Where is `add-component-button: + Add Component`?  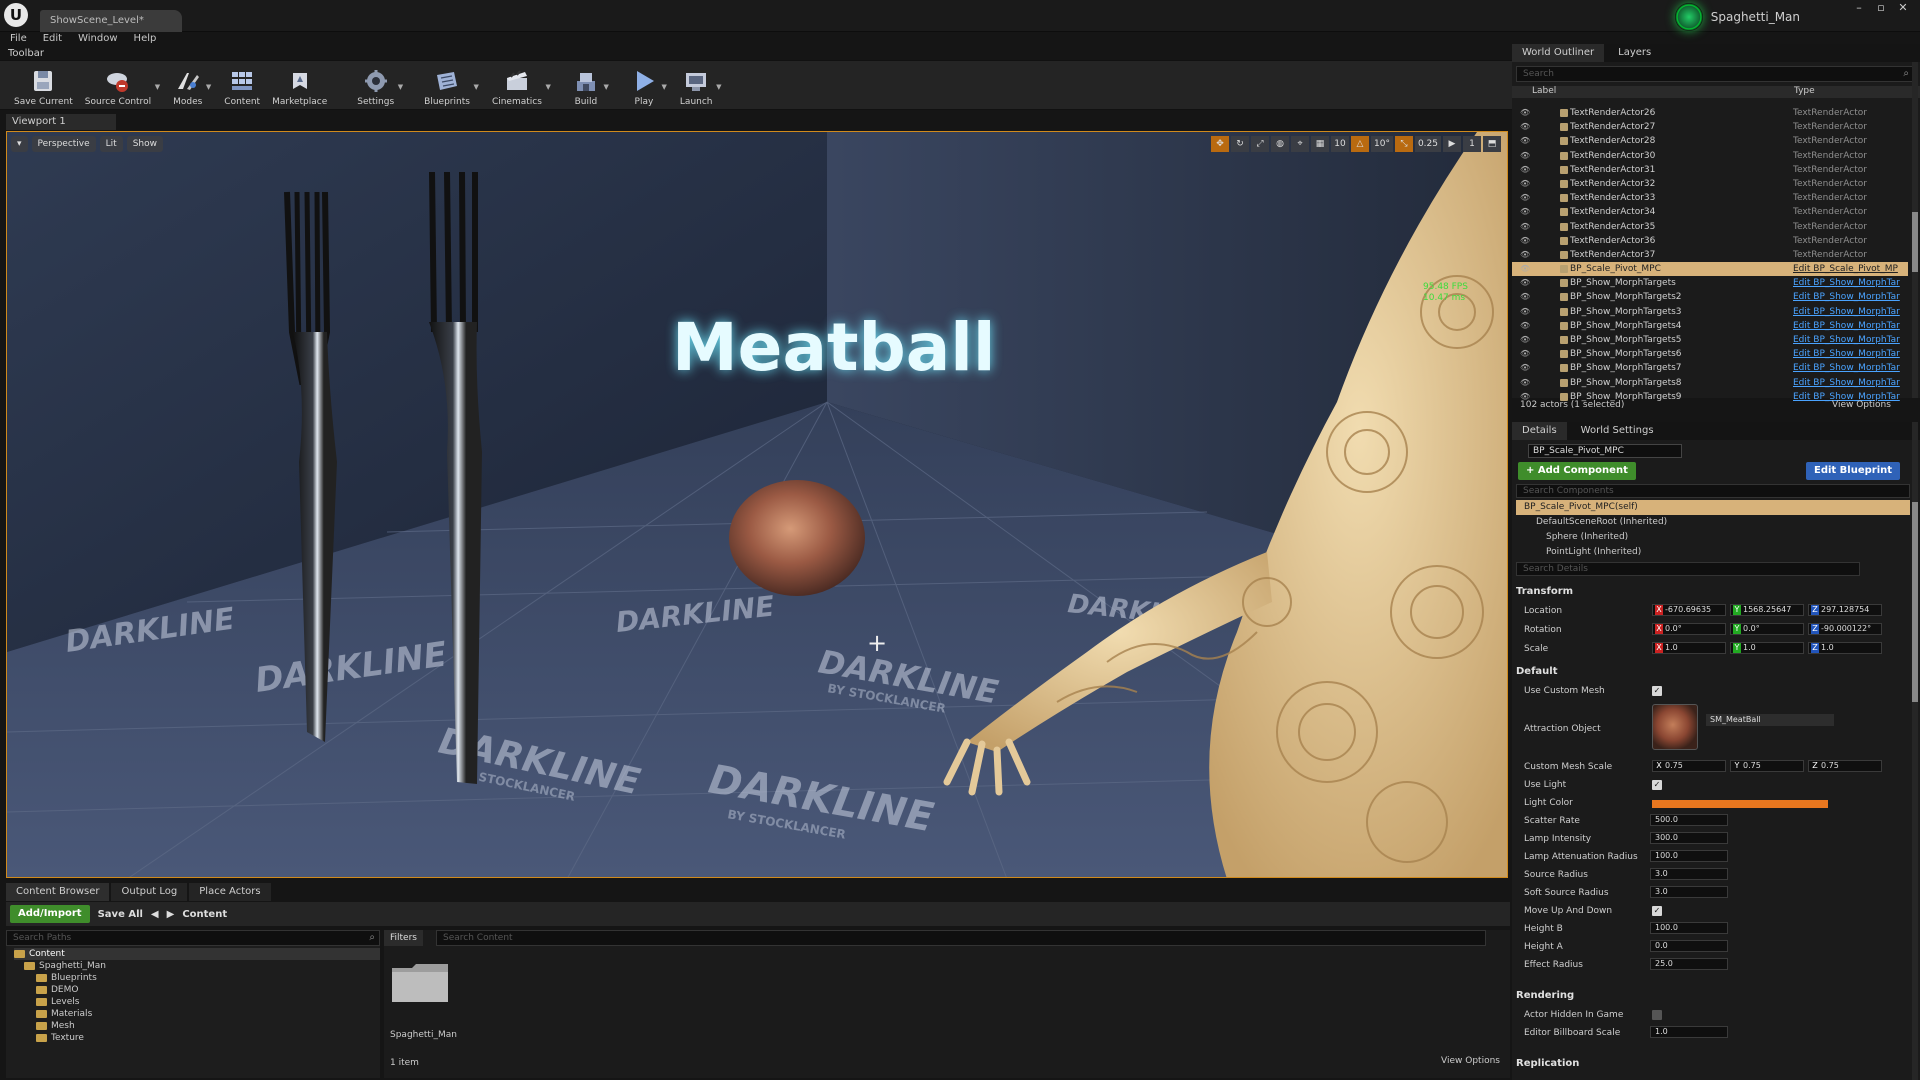 add-component-button: + Add Component is located at coordinates (1577, 471).